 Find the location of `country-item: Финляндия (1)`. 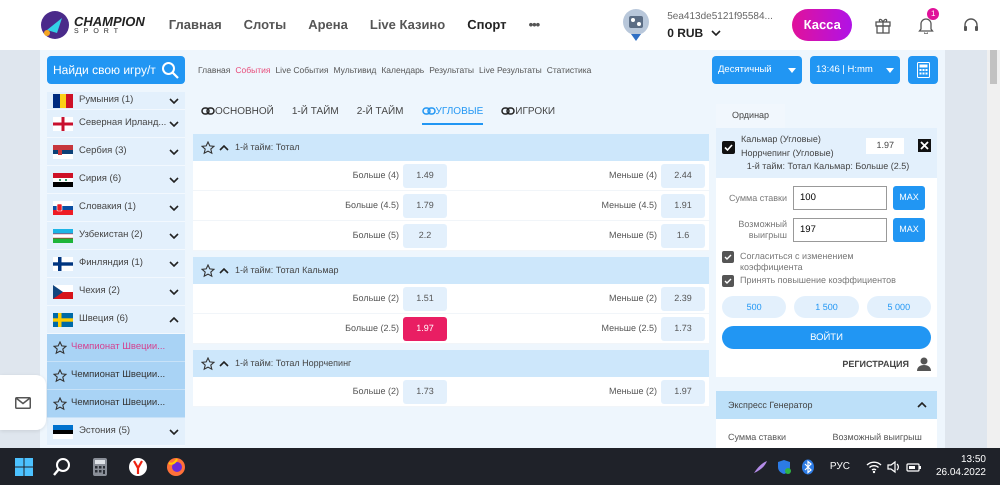

country-item: Финляндия (1) is located at coordinates (116, 264).